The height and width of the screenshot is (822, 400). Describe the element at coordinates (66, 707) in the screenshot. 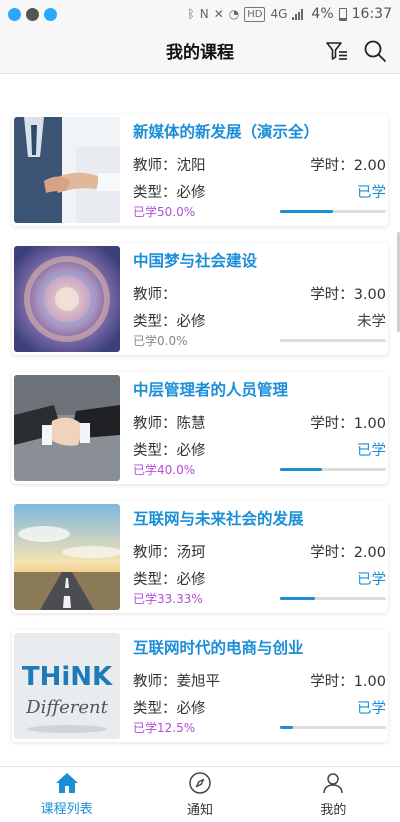

I see `image-caption: Different` at that location.